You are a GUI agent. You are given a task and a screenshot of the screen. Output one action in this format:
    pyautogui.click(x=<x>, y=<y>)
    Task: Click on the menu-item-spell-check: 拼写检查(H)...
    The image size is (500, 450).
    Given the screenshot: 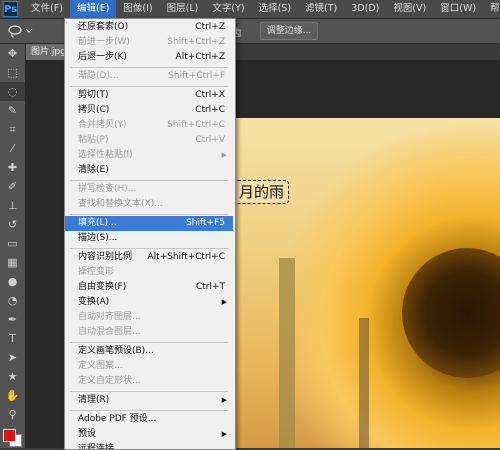 What is the action you would take?
    pyautogui.click(x=149, y=189)
    